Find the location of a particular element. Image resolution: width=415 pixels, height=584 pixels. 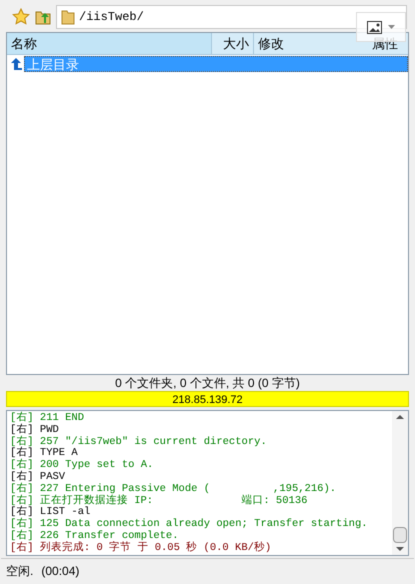

log-line: [右] 列表完成: 0 字节 于 0.05 秒 (0.0 KB/秒) is located at coordinates (141, 548).